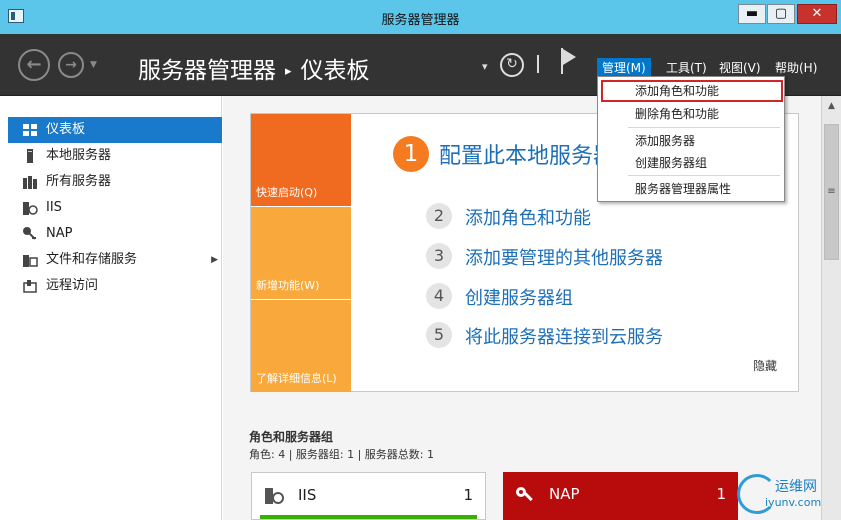 The image size is (841, 520). What do you see at coordinates (796, 487) in the screenshot?
I see `watermark-text: 运维网` at bounding box center [796, 487].